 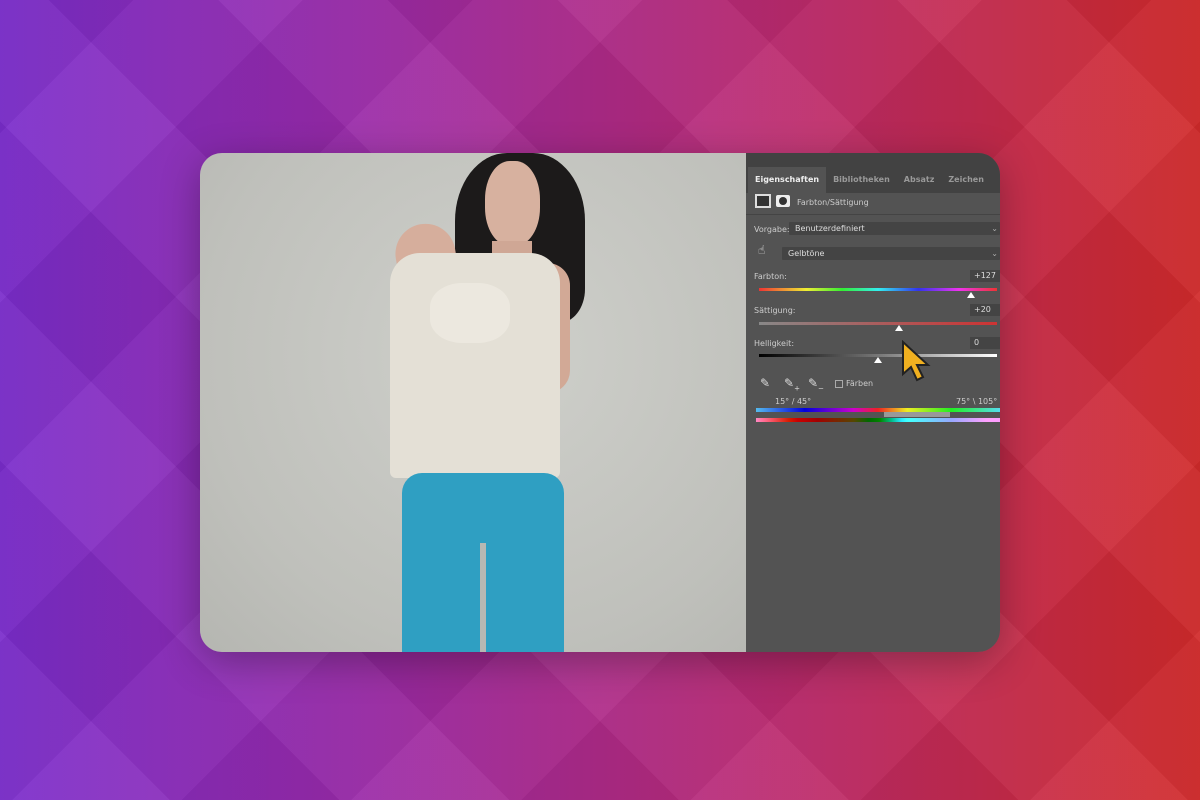 What do you see at coordinates (970, 295) in the screenshot?
I see `hue-slider-thumb` at bounding box center [970, 295].